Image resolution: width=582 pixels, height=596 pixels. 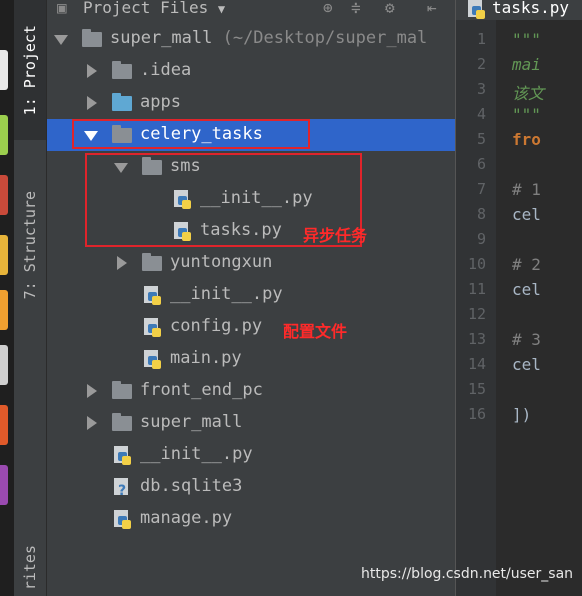 I want to click on project-view-selector: Project Files ▼, so click(x=154, y=8).